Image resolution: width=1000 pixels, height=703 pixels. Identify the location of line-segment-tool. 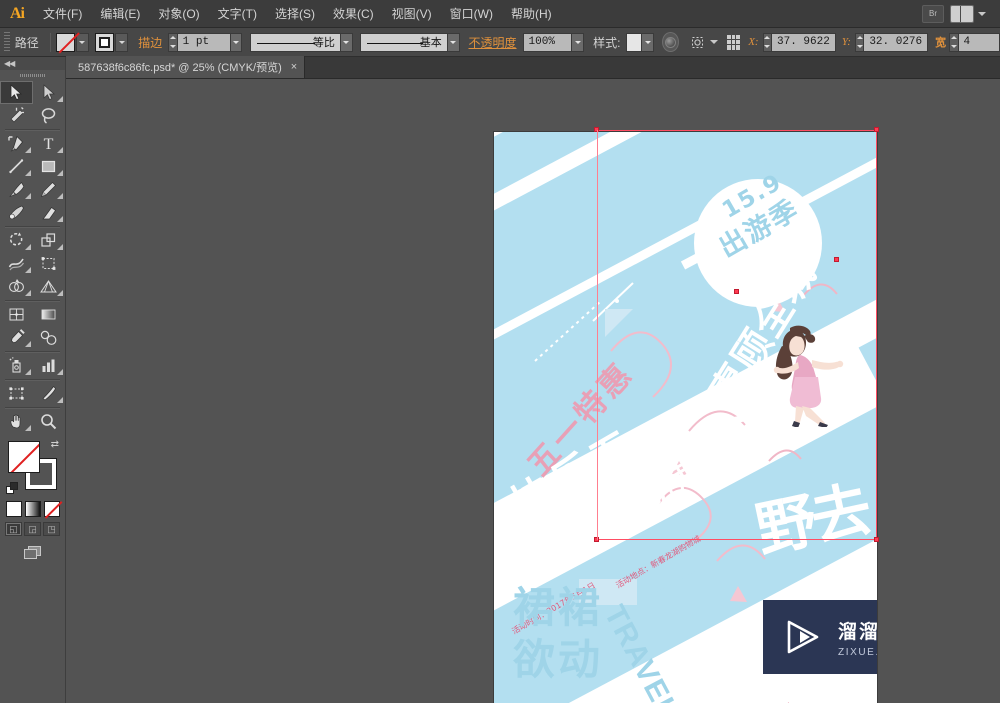
(16, 166).